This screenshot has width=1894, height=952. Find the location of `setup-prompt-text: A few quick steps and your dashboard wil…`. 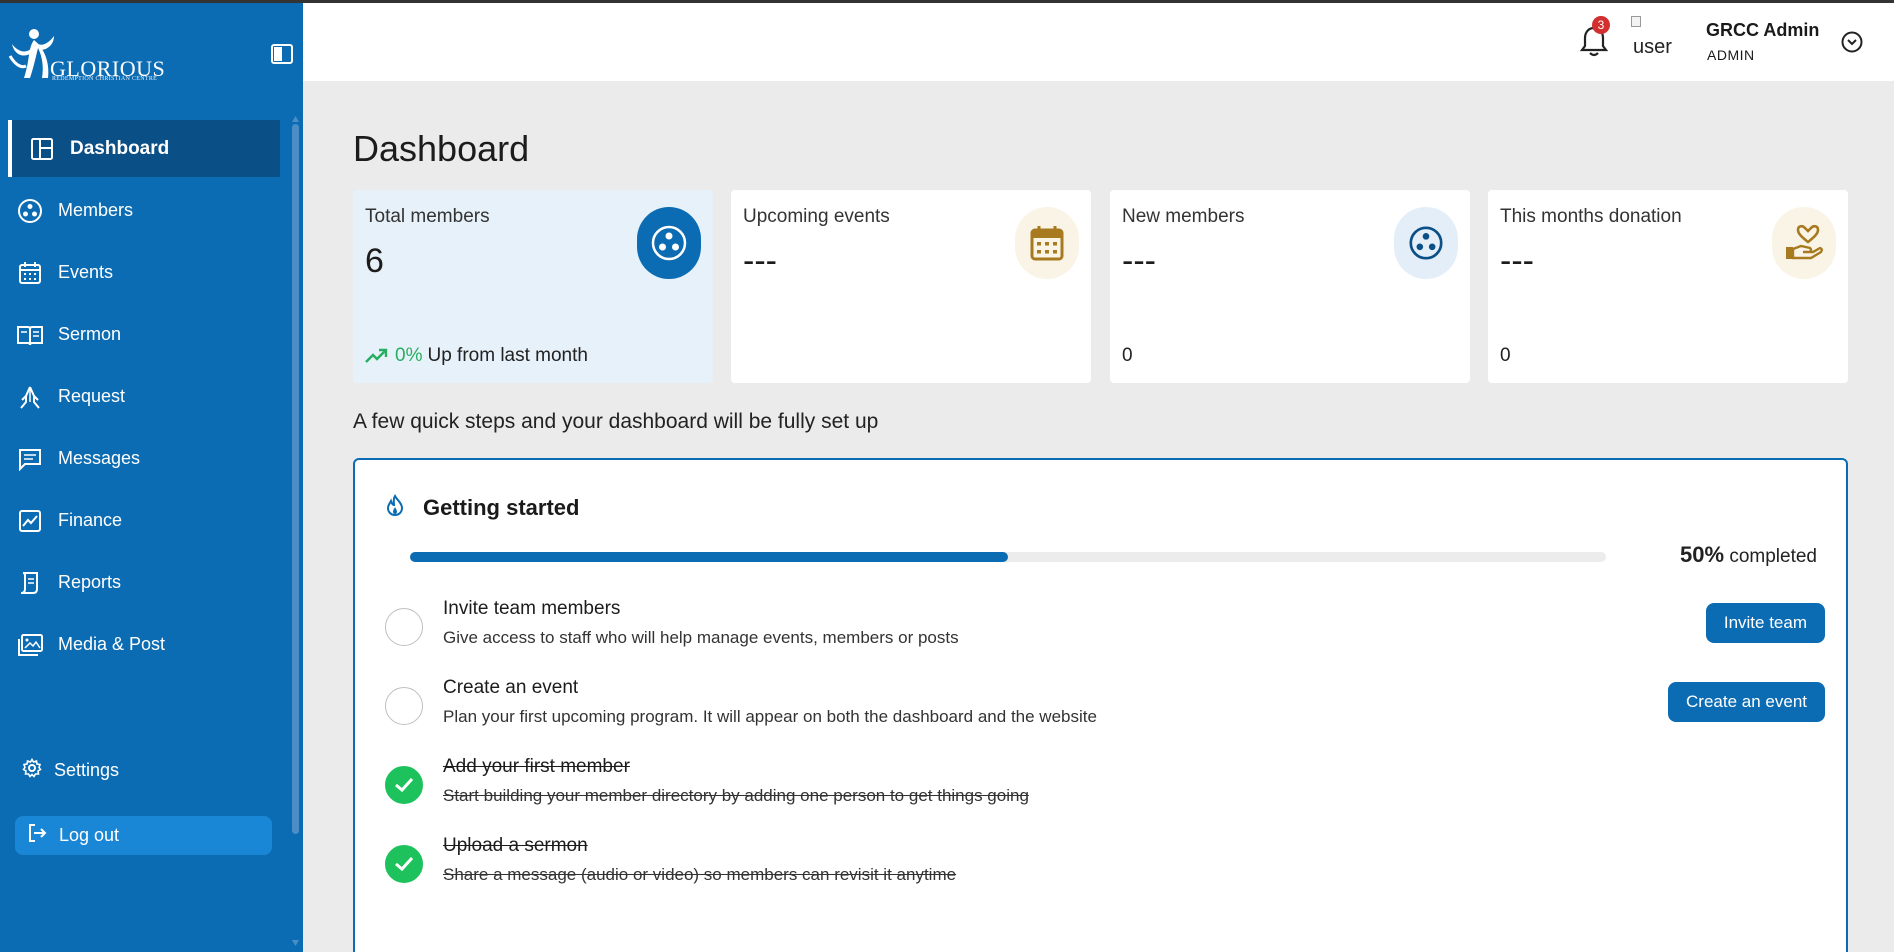

setup-prompt-text: A few quick steps and your dashboard wil… is located at coordinates (616, 421).